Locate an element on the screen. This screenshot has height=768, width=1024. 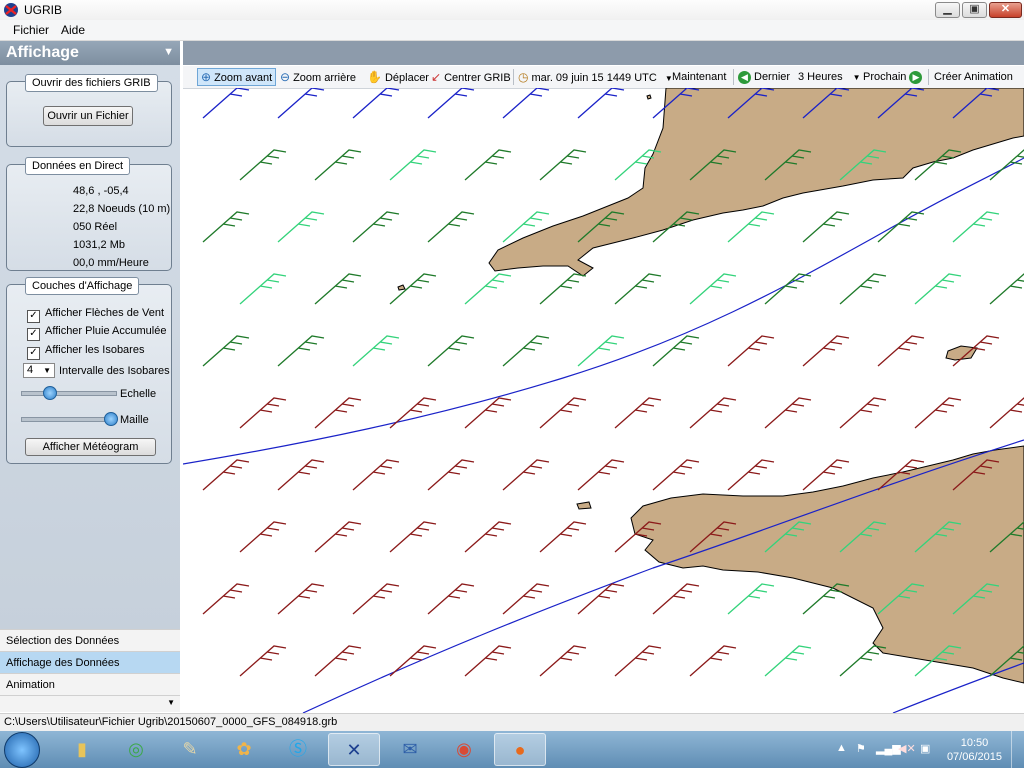
nav-animation: Animation is located at coordinates (90, 684).